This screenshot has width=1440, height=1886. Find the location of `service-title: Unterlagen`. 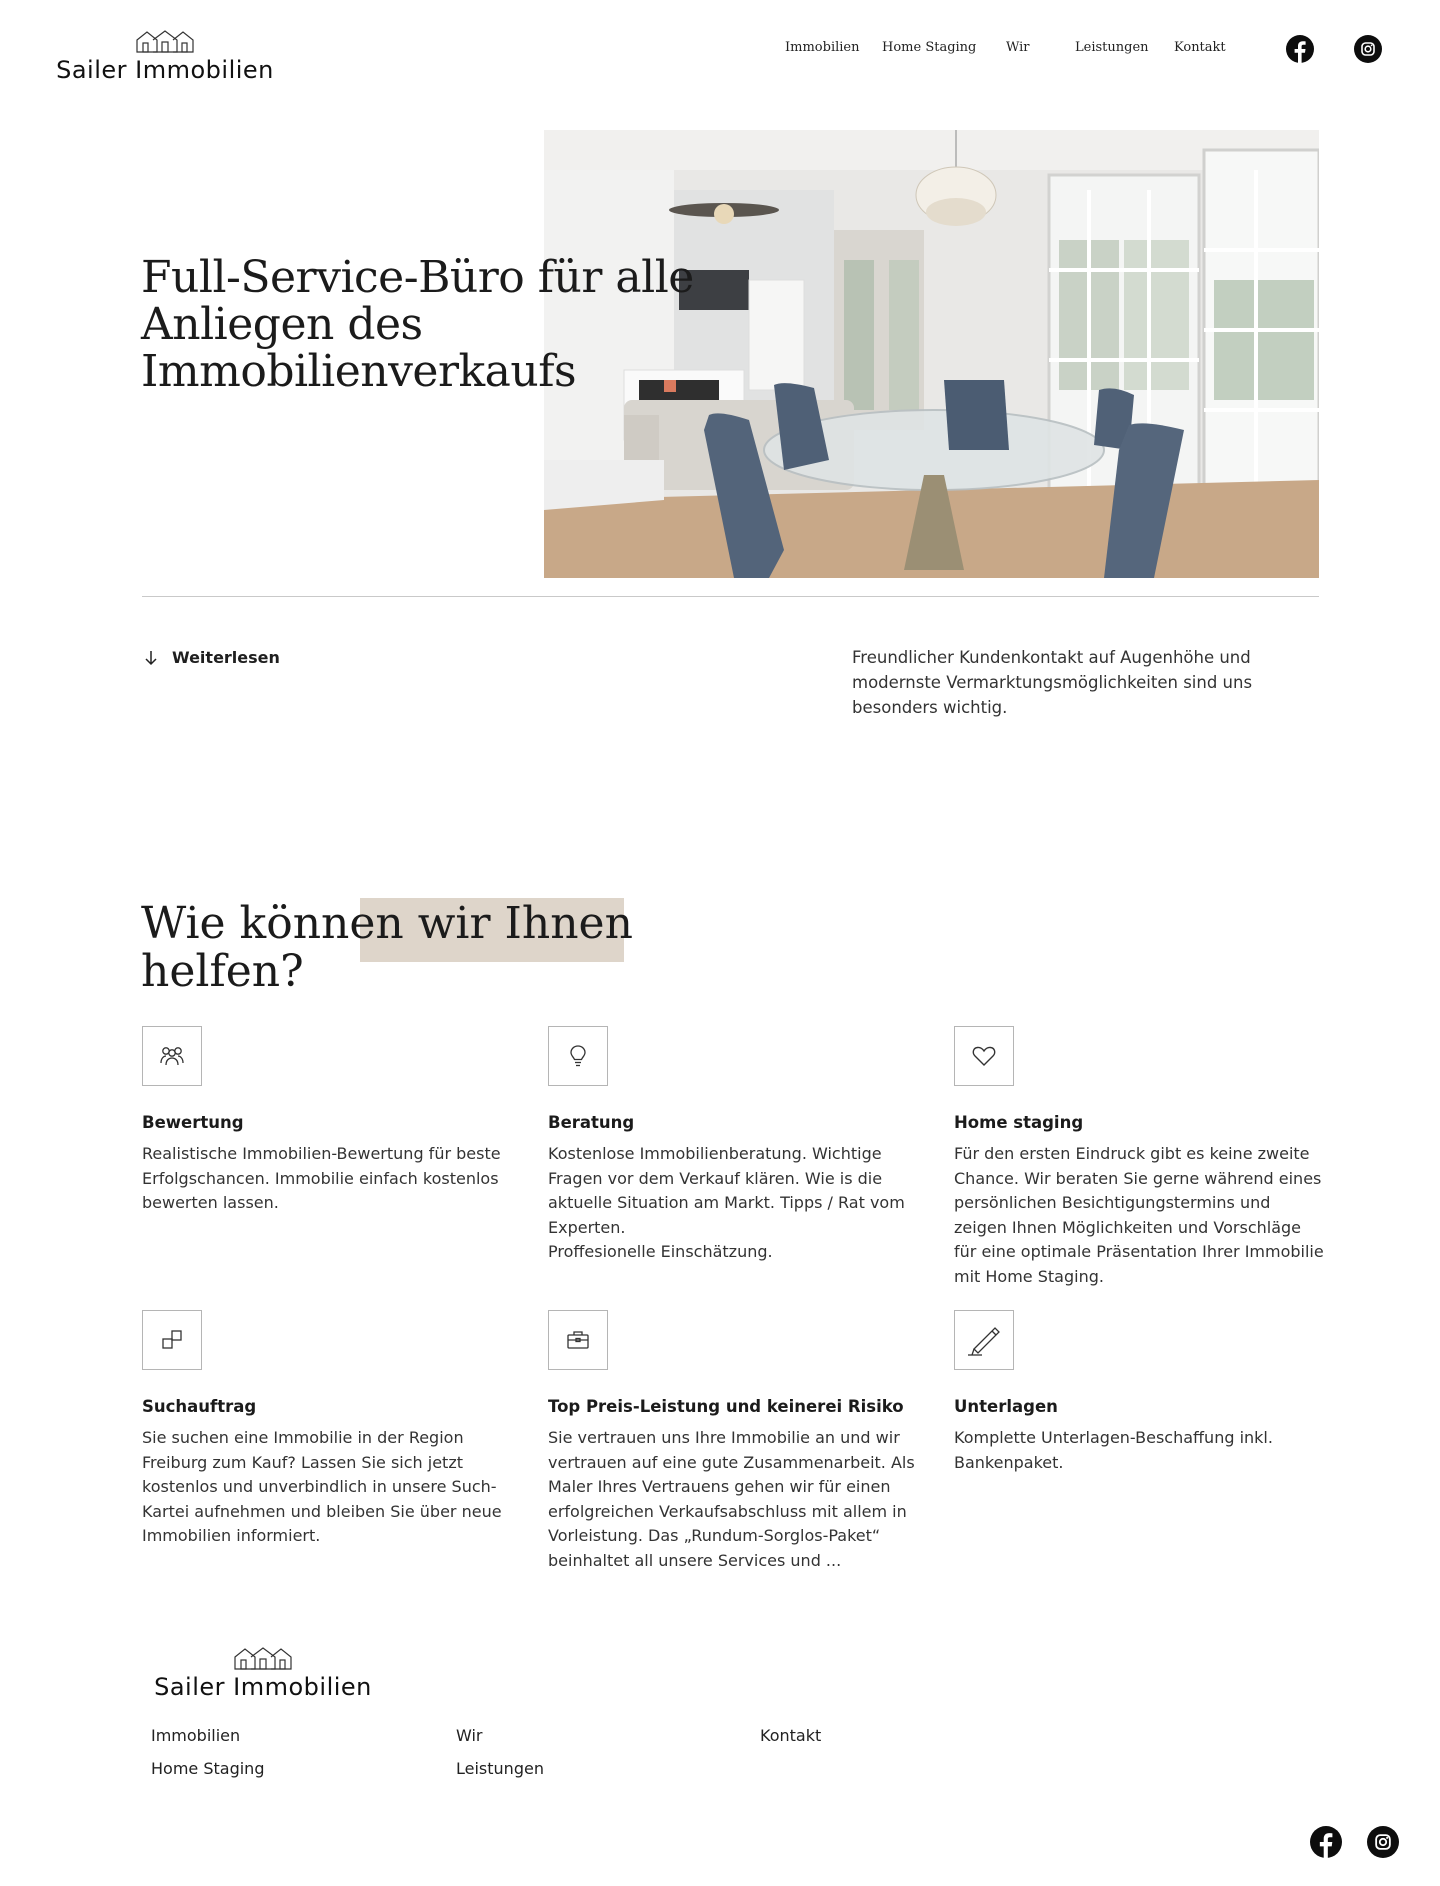

service-title: Unterlagen is located at coordinates (1006, 1406).